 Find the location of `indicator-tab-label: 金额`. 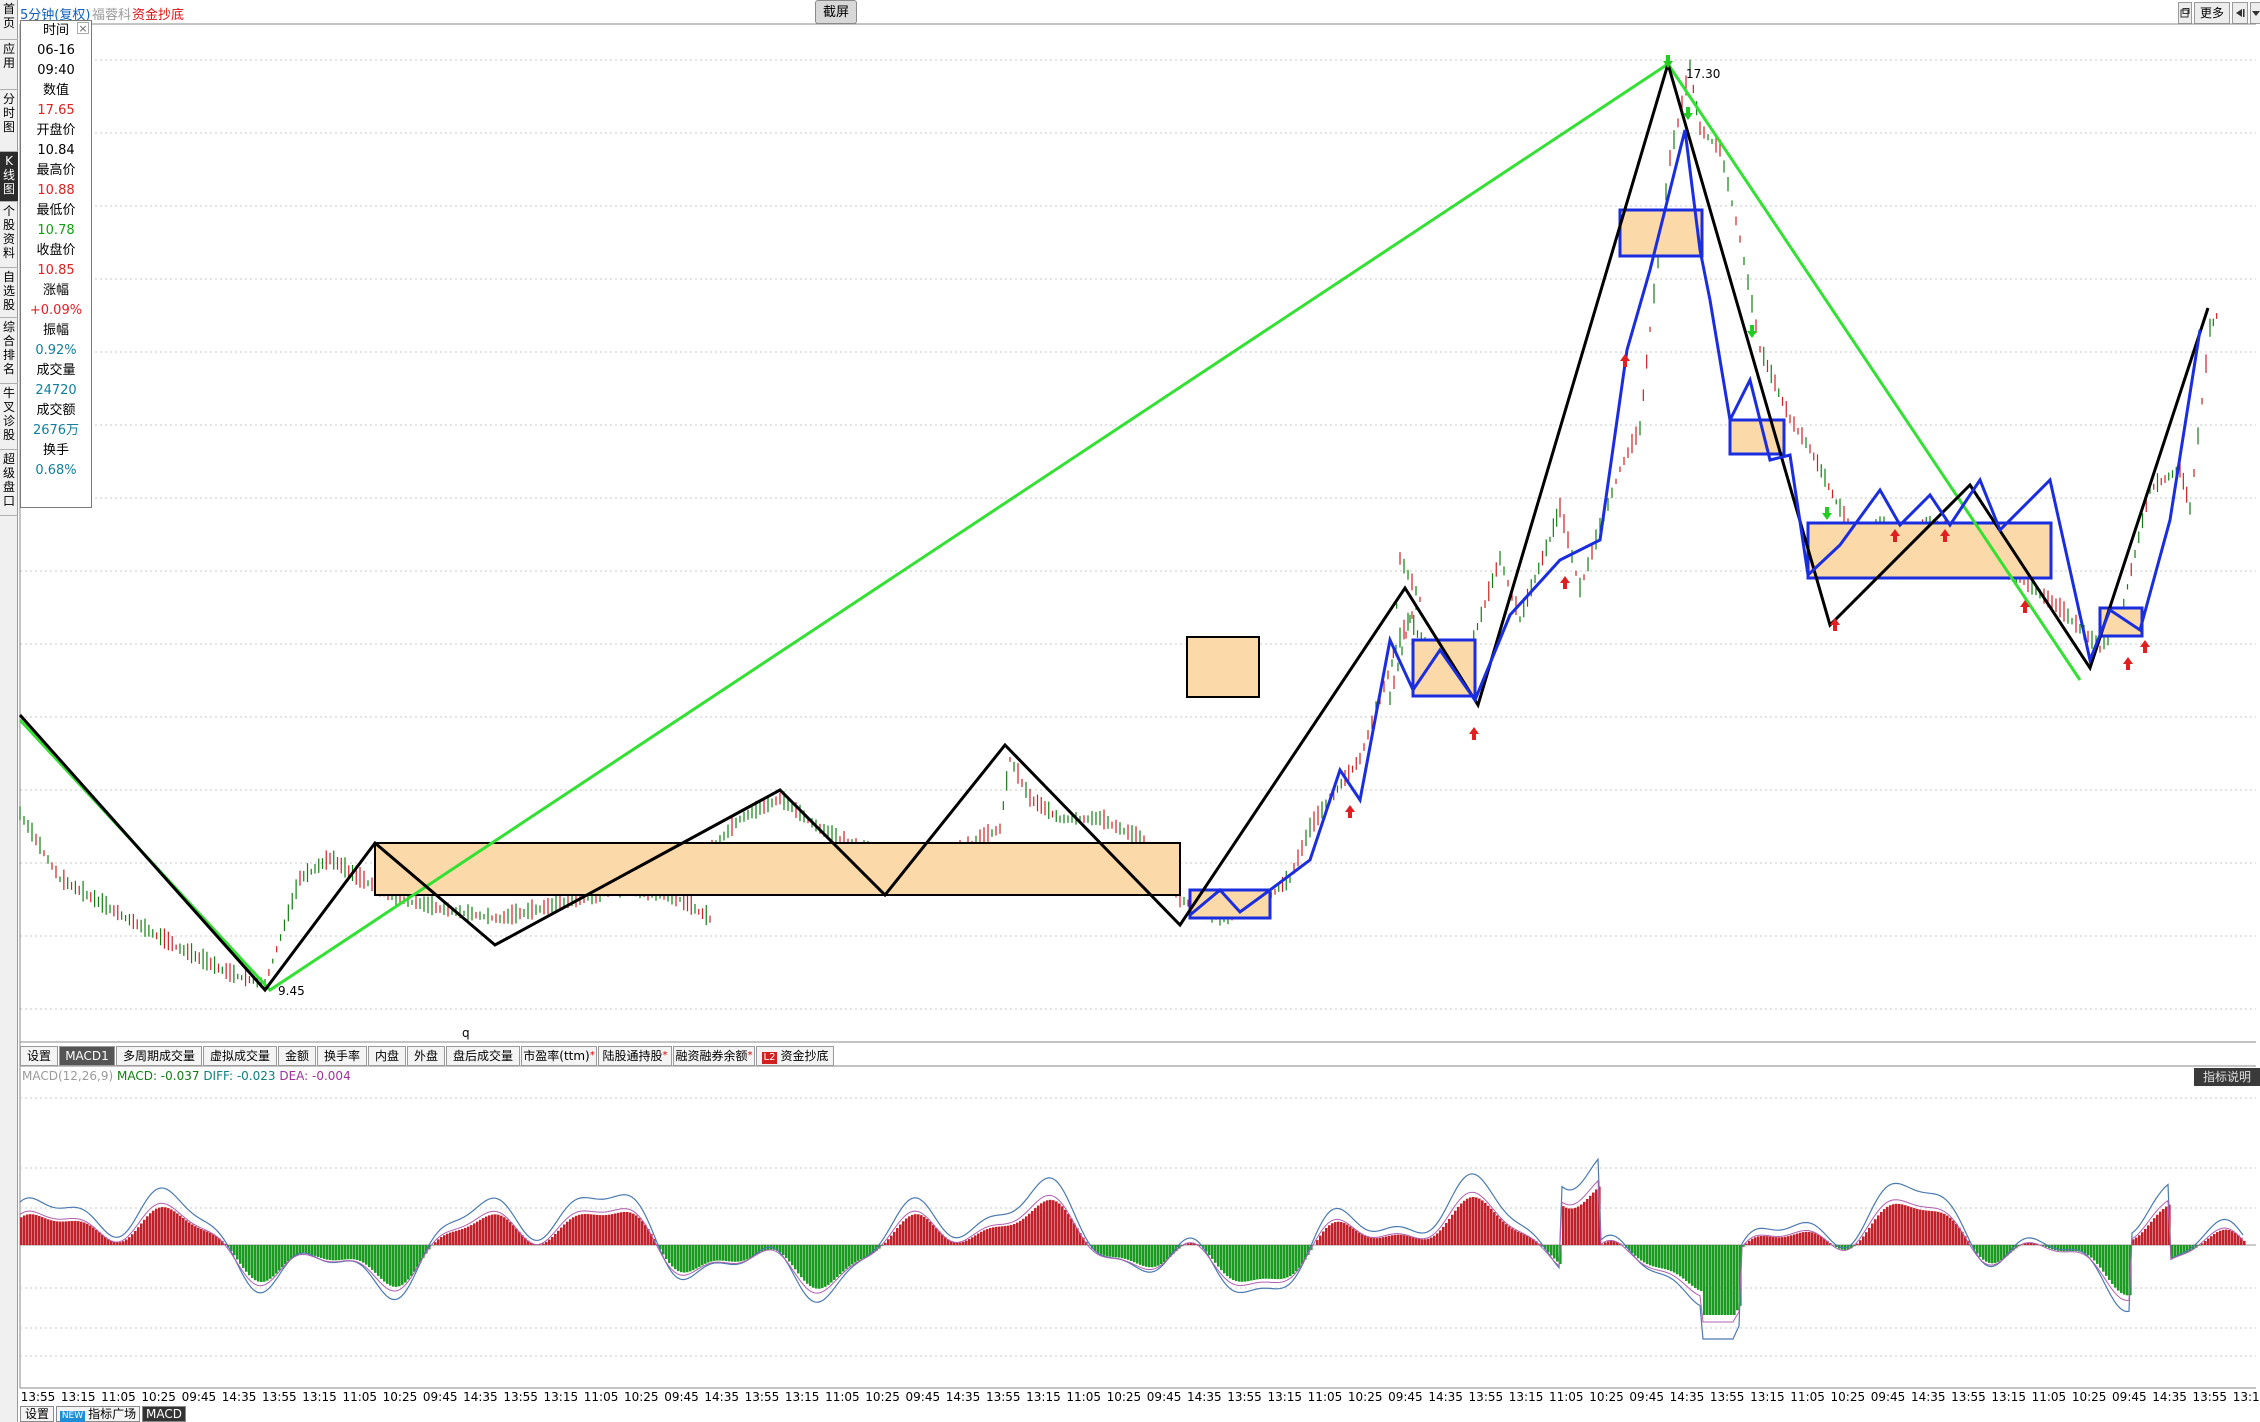

indicator-tab-label: 金额 is located at coordinates (296, 1056).